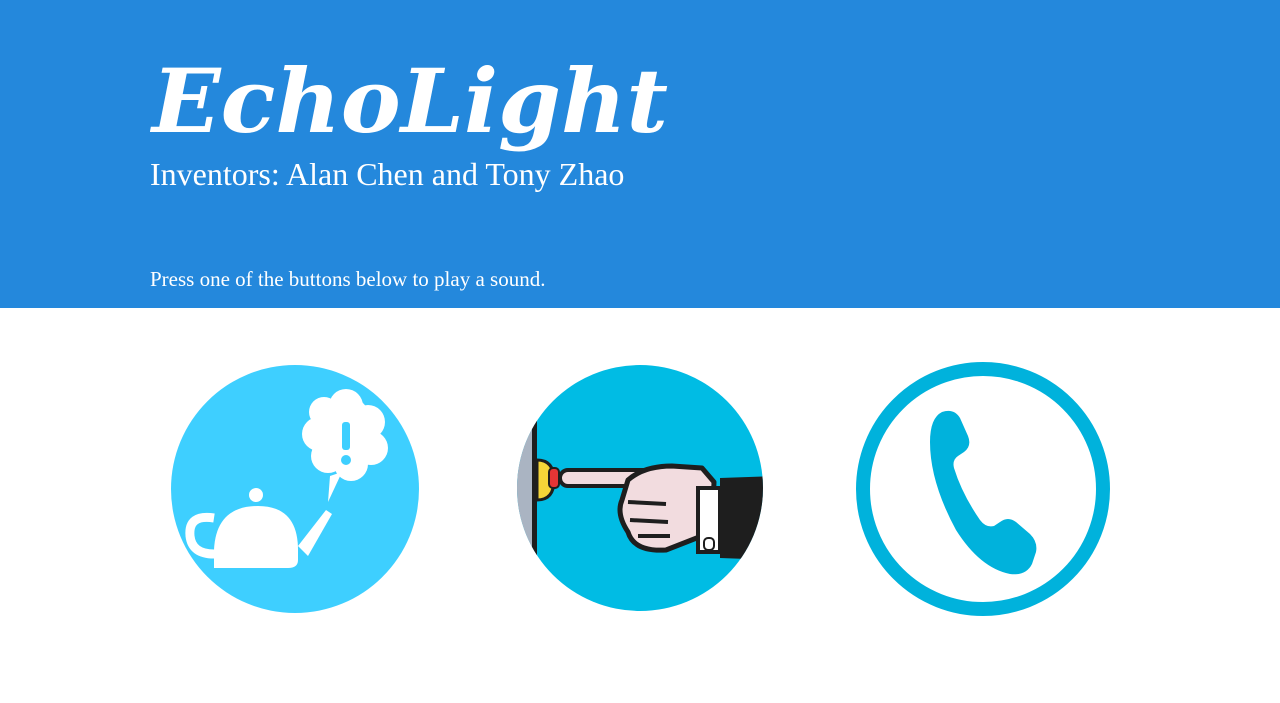  I want to click on kettle-sound-button, so click(295, 489).